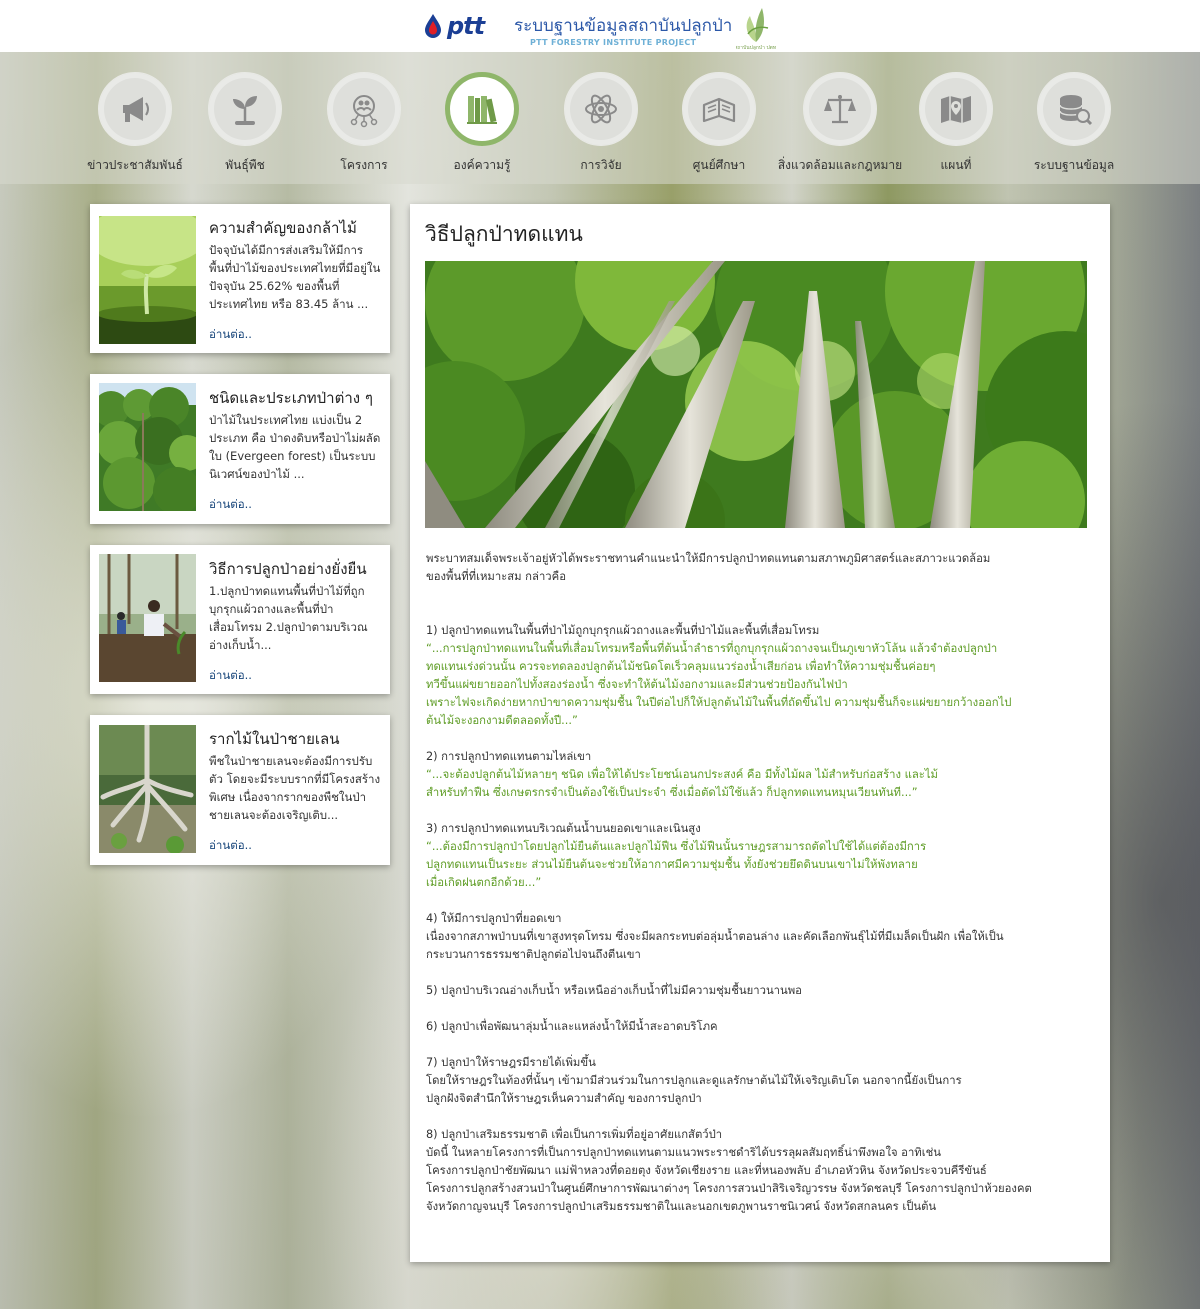 The height and width of the screenshot is (1309, 1200). I want to click on card-thumbnail-mangrove-roots, so click(147, 789).